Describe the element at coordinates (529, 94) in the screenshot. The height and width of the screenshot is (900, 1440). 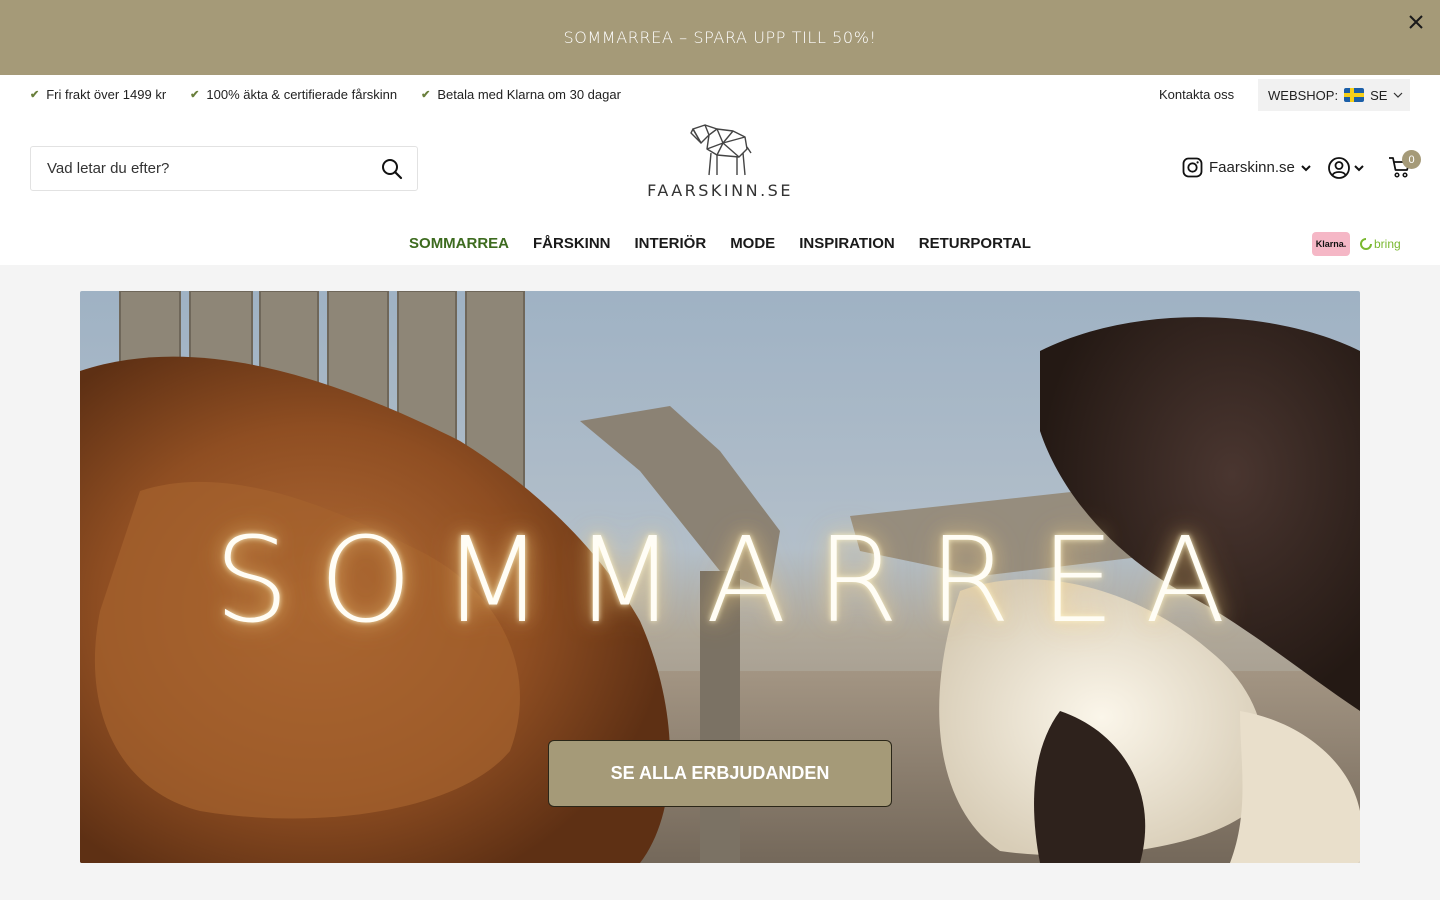
I see `usp-text: Betala med Klarna om 30 dagar` at that location.